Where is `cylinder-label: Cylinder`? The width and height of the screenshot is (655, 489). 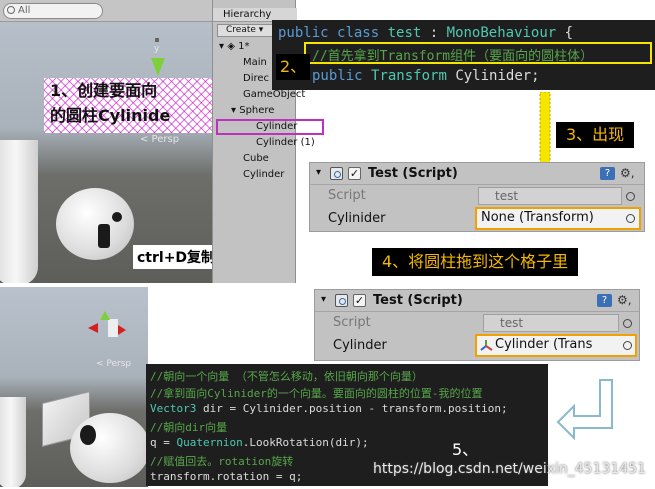
cylinder-label: Cylinder is located at coordinates (360, 345).